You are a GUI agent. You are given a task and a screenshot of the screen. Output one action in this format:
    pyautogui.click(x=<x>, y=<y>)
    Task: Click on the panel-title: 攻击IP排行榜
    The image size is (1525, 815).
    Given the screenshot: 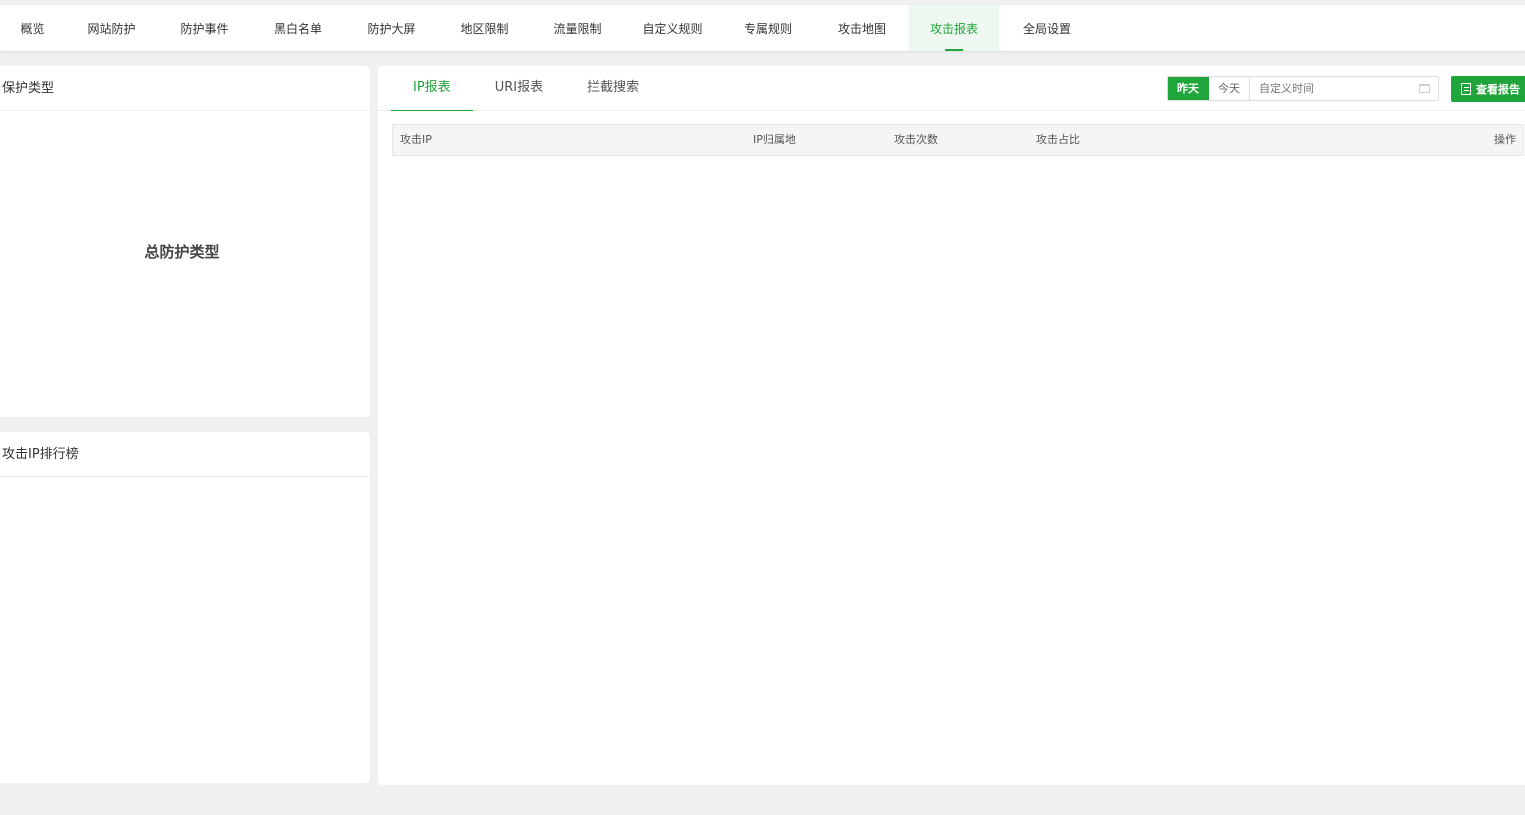 What is the action you would take?
    pyautogui.click(x=185, y=454)
    